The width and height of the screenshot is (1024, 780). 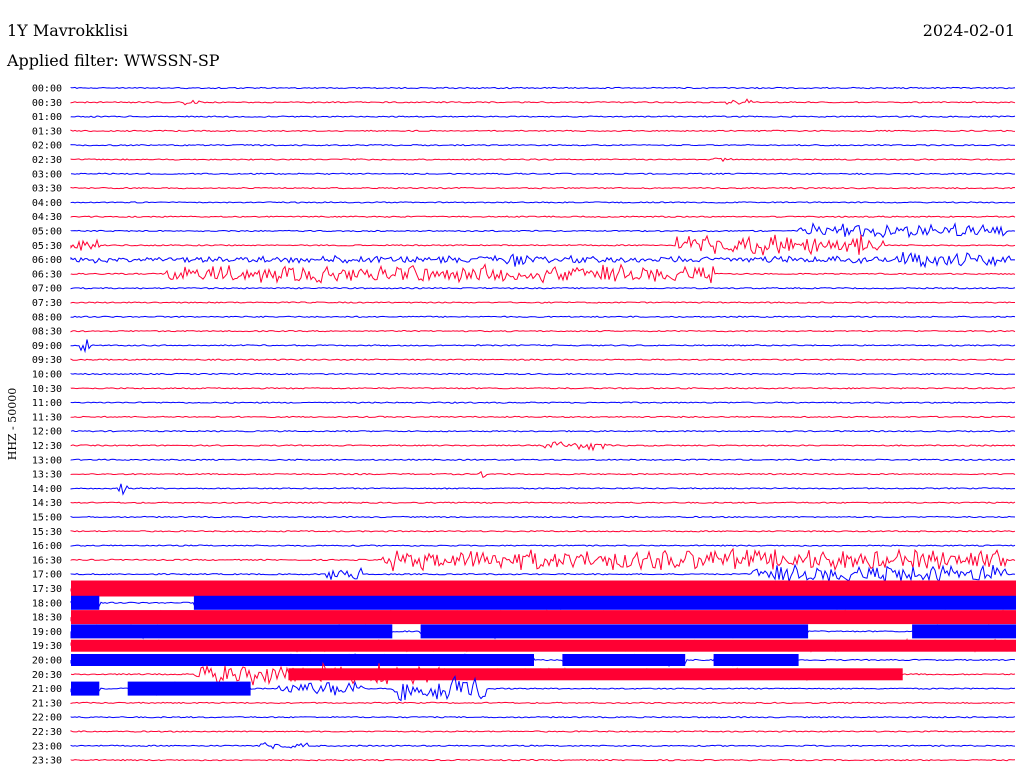 What do you see at coordinates (47, 560) in the screenshot?
I see `row-time-label: 16:30` at bounding box center [47, 560].